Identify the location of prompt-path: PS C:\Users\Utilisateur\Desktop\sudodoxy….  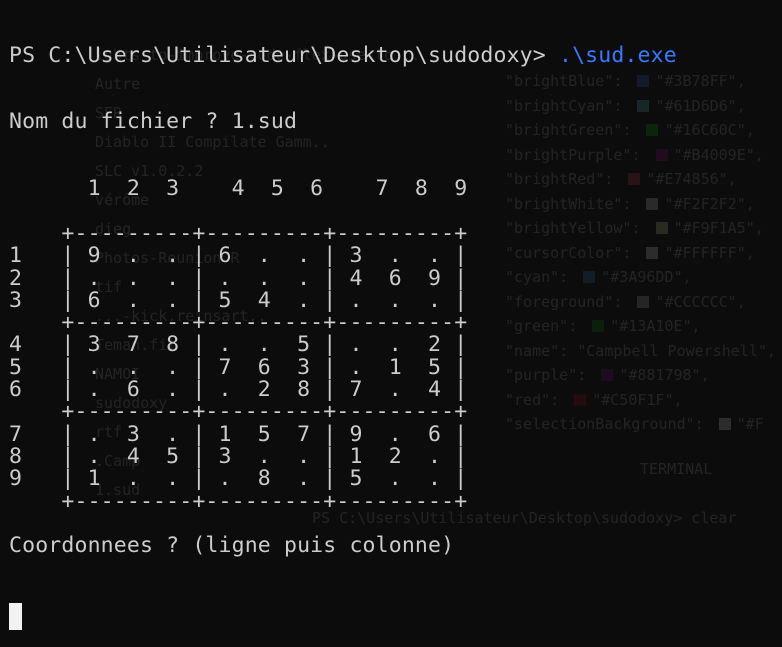
(277, 55).